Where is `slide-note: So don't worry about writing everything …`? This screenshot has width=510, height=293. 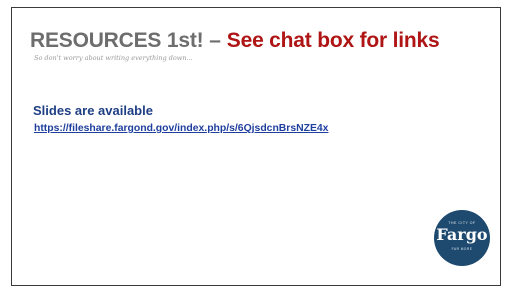 slide-note: So don't worry about writing everything … is located at coordinates (113, 58).